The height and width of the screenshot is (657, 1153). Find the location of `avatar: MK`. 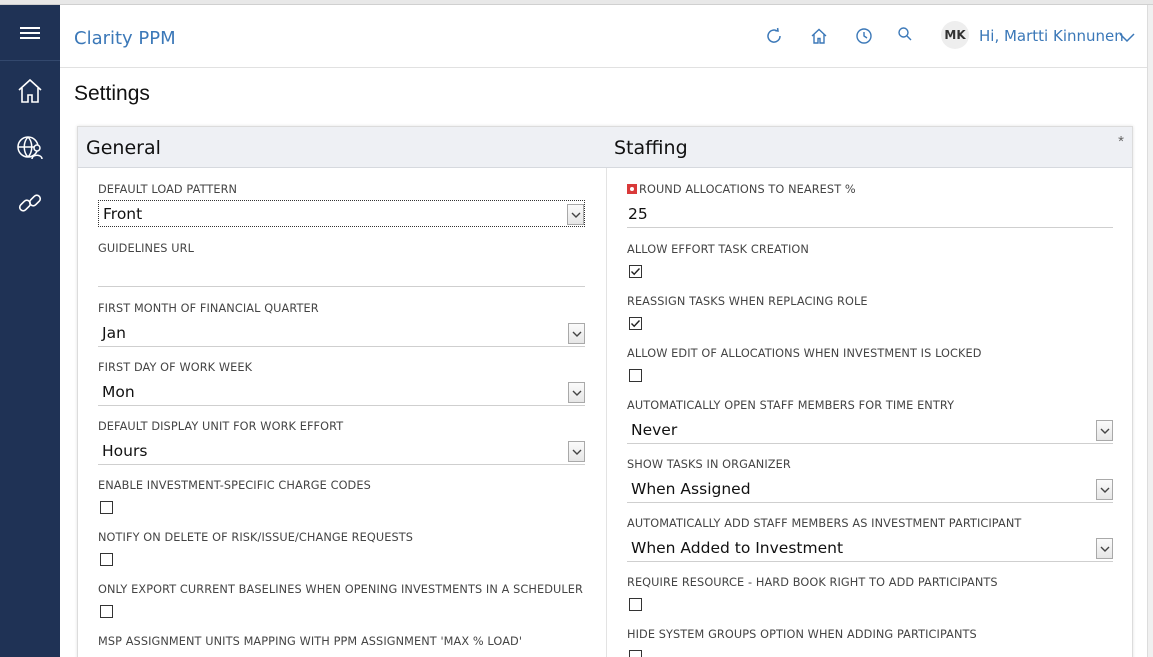

avatar: MK is located at coordinates (955, 35).